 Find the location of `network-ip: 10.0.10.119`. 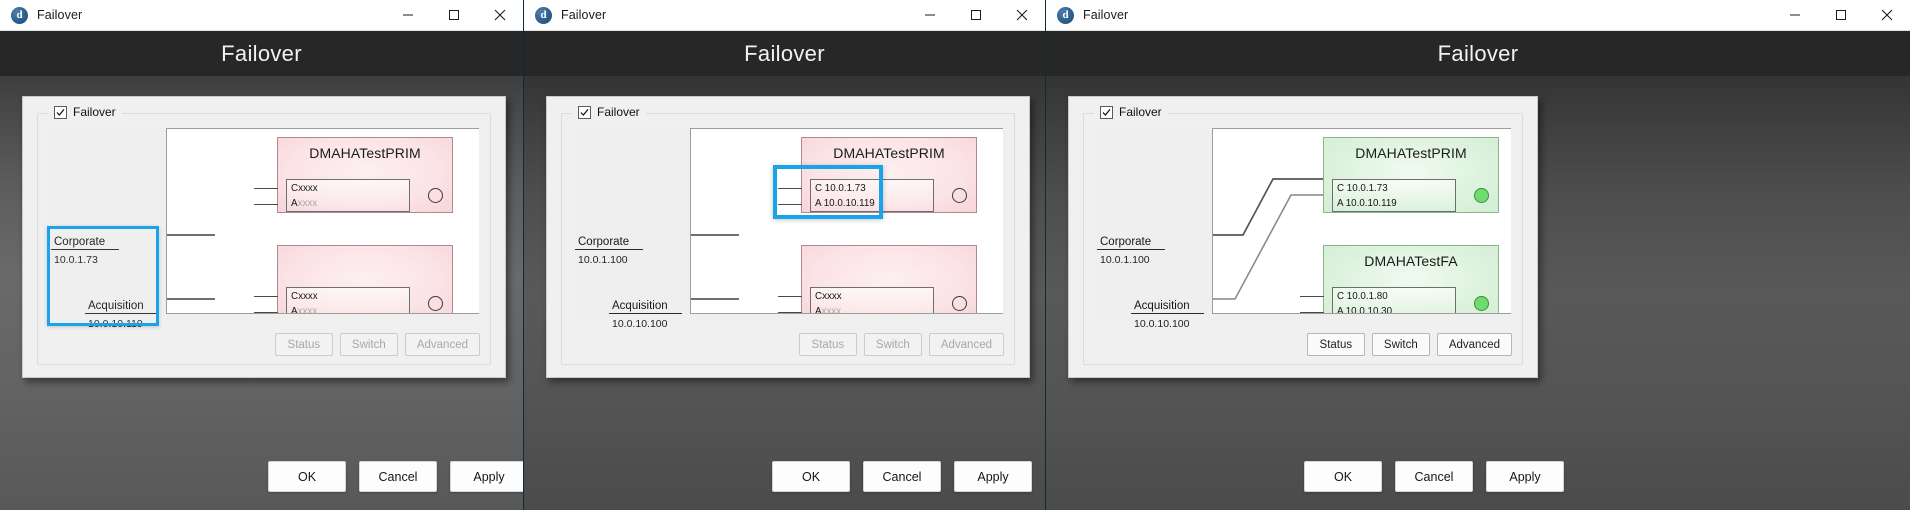

network-ip: 10.0.10.119 is located at coordinates (115, 324).